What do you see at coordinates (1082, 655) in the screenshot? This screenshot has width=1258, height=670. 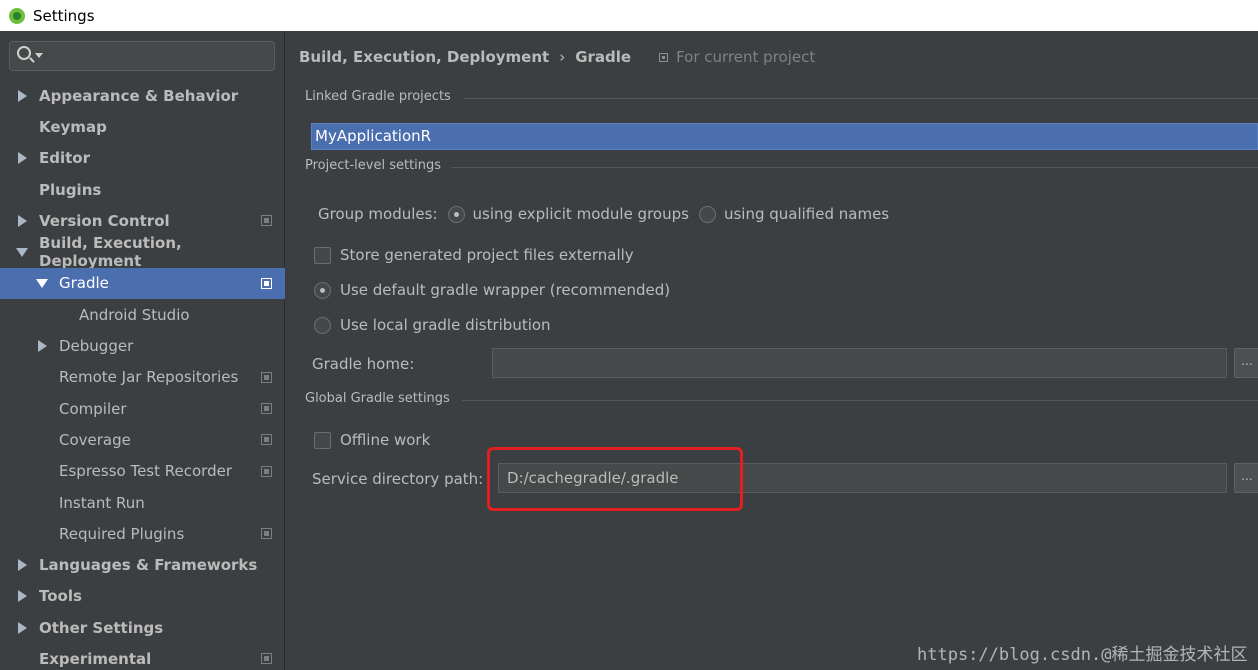 I see `watermark: https://blog.csdn.@稀土掘金技术社区` at bounding box center [1082, 655].